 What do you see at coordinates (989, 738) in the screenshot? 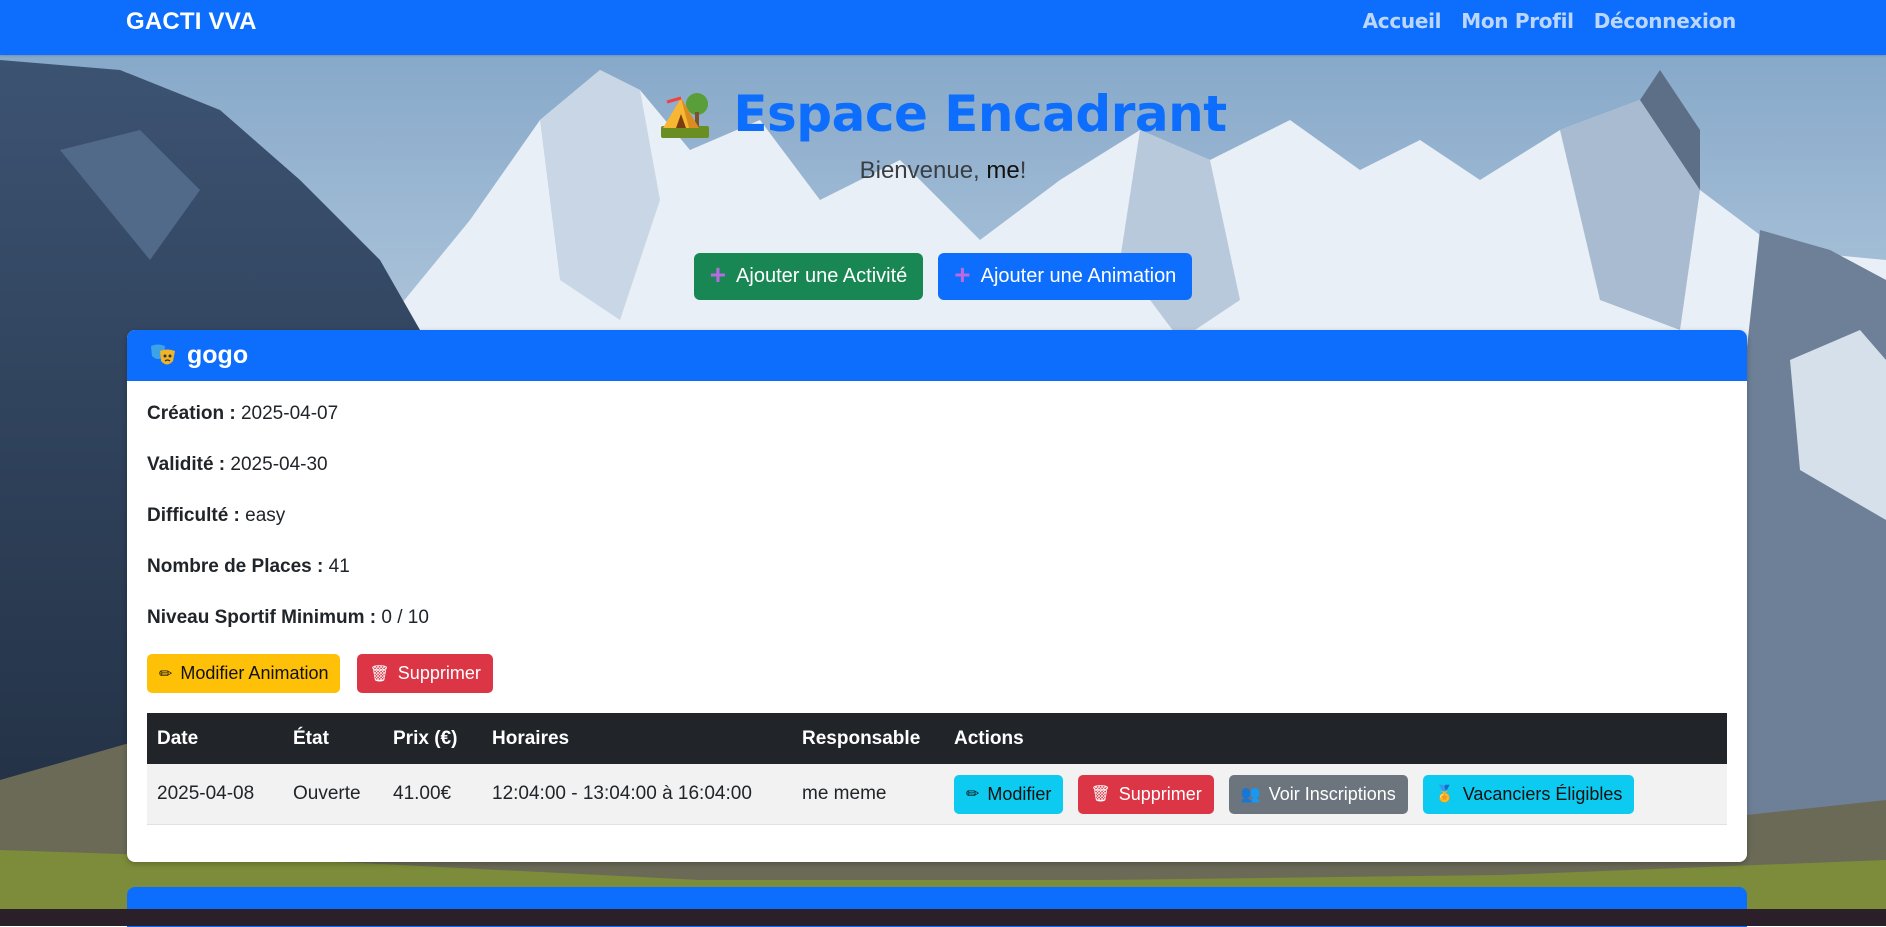
I see `column-header-actions: Actions` at bounding box center [989, 738].